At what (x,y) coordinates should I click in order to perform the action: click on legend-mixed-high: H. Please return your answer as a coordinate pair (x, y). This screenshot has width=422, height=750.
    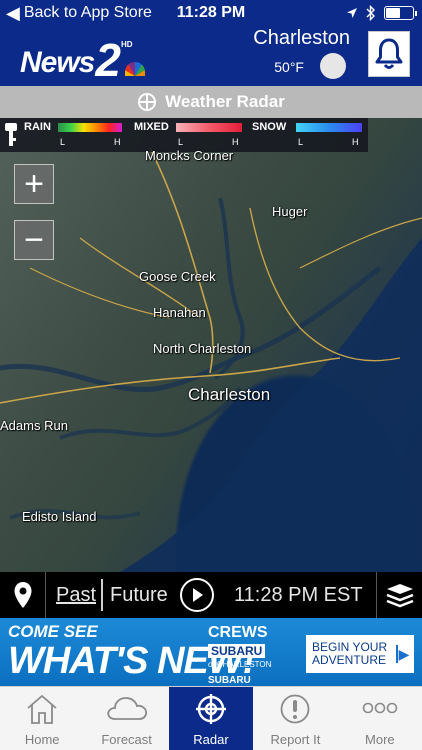
    Looking at the image, I should click on (235, 142).